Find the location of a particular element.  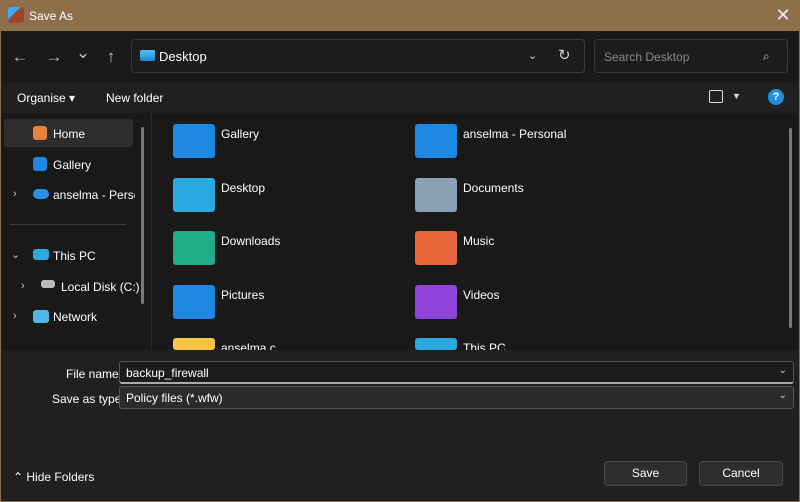

file-list-item: This PC is located at coordinates (484, 345).